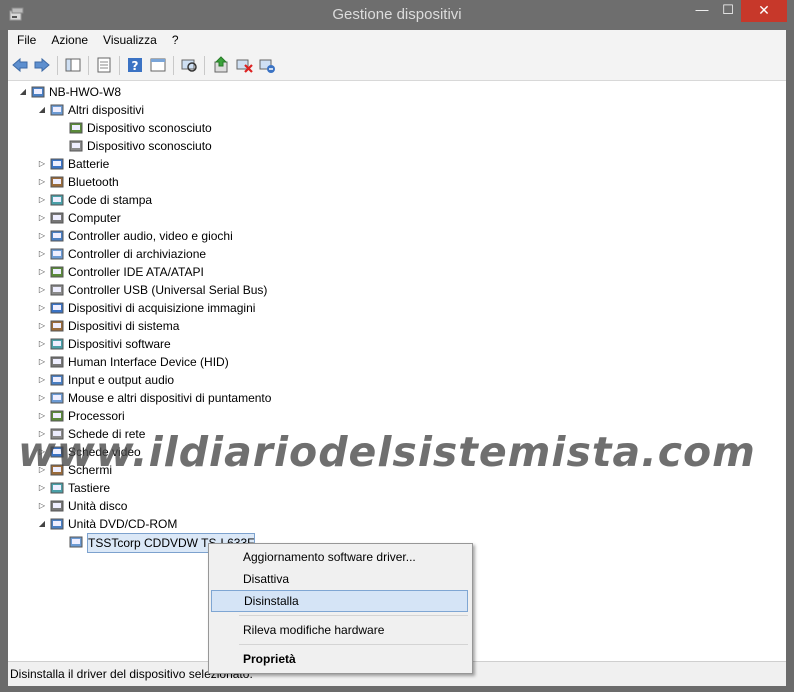 This screenshot has height=692, width=794. What do you see at coordinates (94, 218) in the screenshot?
I see `tree-node-label: Computer` at bounding box center [94, 218].